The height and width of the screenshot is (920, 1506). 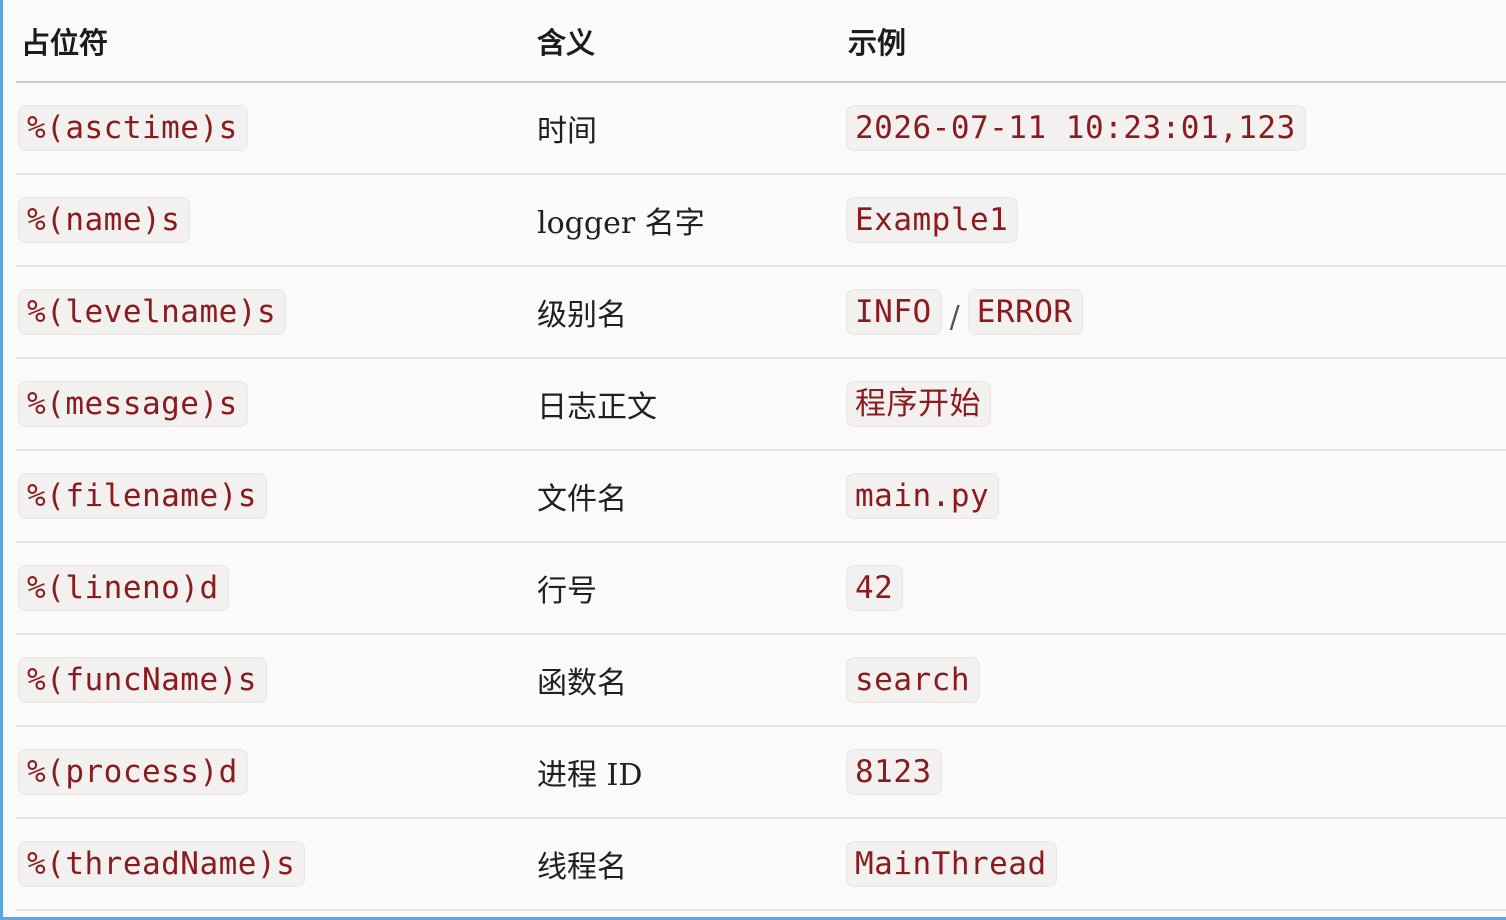 What do you see at coordinates (761, 220) in the screenshot?
I see `table-row: %(name)s logger 名字 Example1` at bounding box center [761, 220].